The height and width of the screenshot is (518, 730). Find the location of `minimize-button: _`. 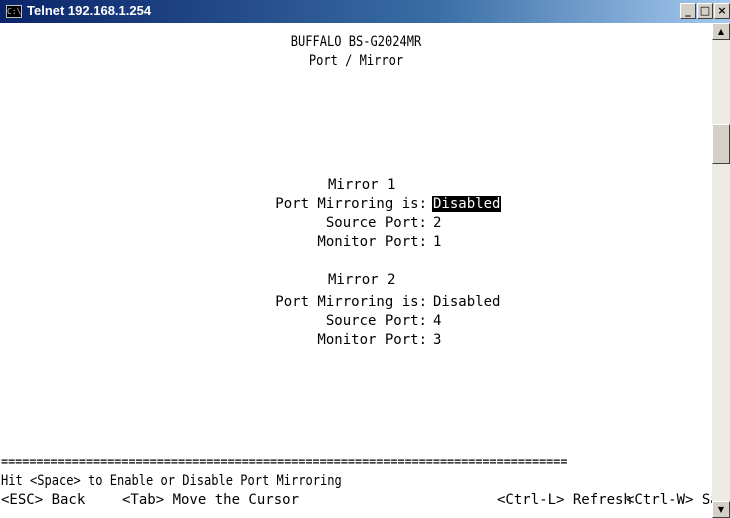

minimize-button: _ is located at coordinates (688, 11).